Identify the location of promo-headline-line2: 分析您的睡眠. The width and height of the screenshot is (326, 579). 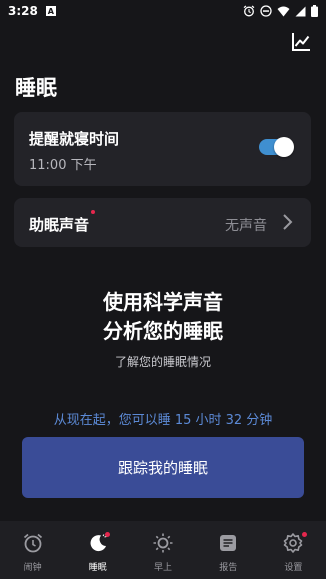
(163, 331).